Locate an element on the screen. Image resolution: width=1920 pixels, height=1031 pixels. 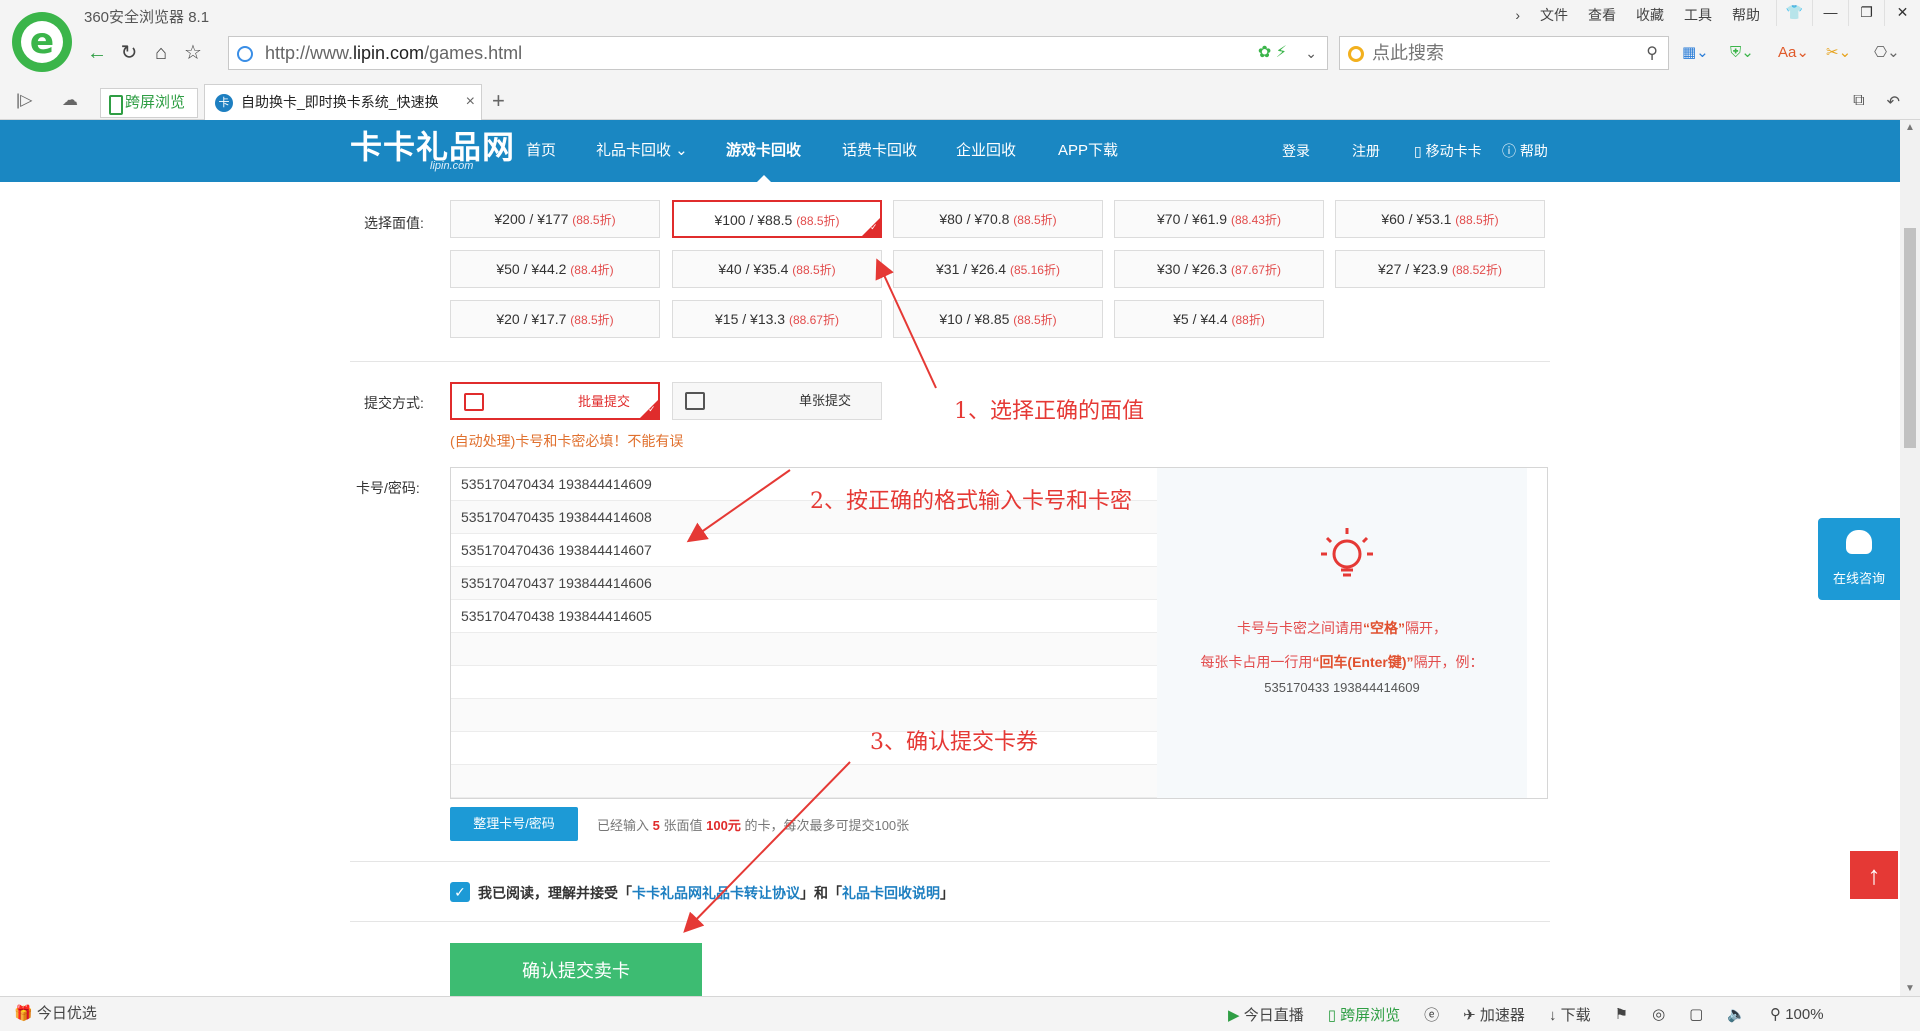
status-live: ▶ 今日直播 is located at coordinates (1266, 1014).